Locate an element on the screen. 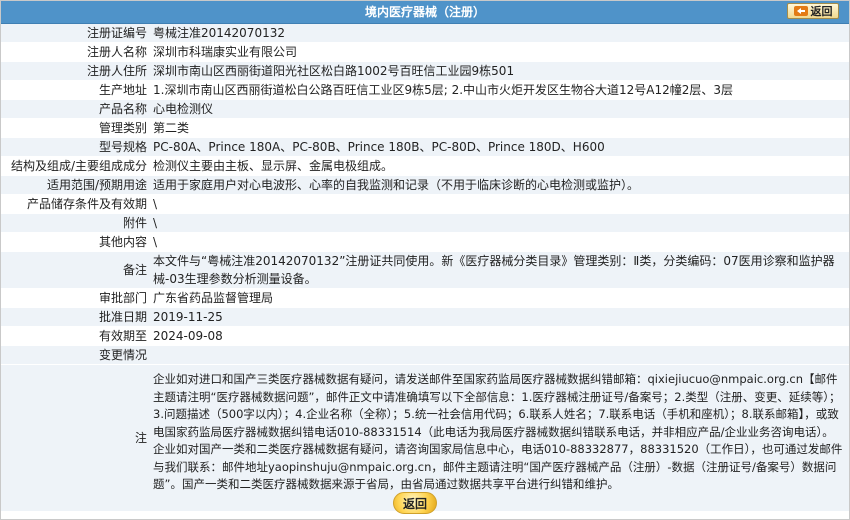  row-label: 注册人名称 is located at coordinates (116, 52).